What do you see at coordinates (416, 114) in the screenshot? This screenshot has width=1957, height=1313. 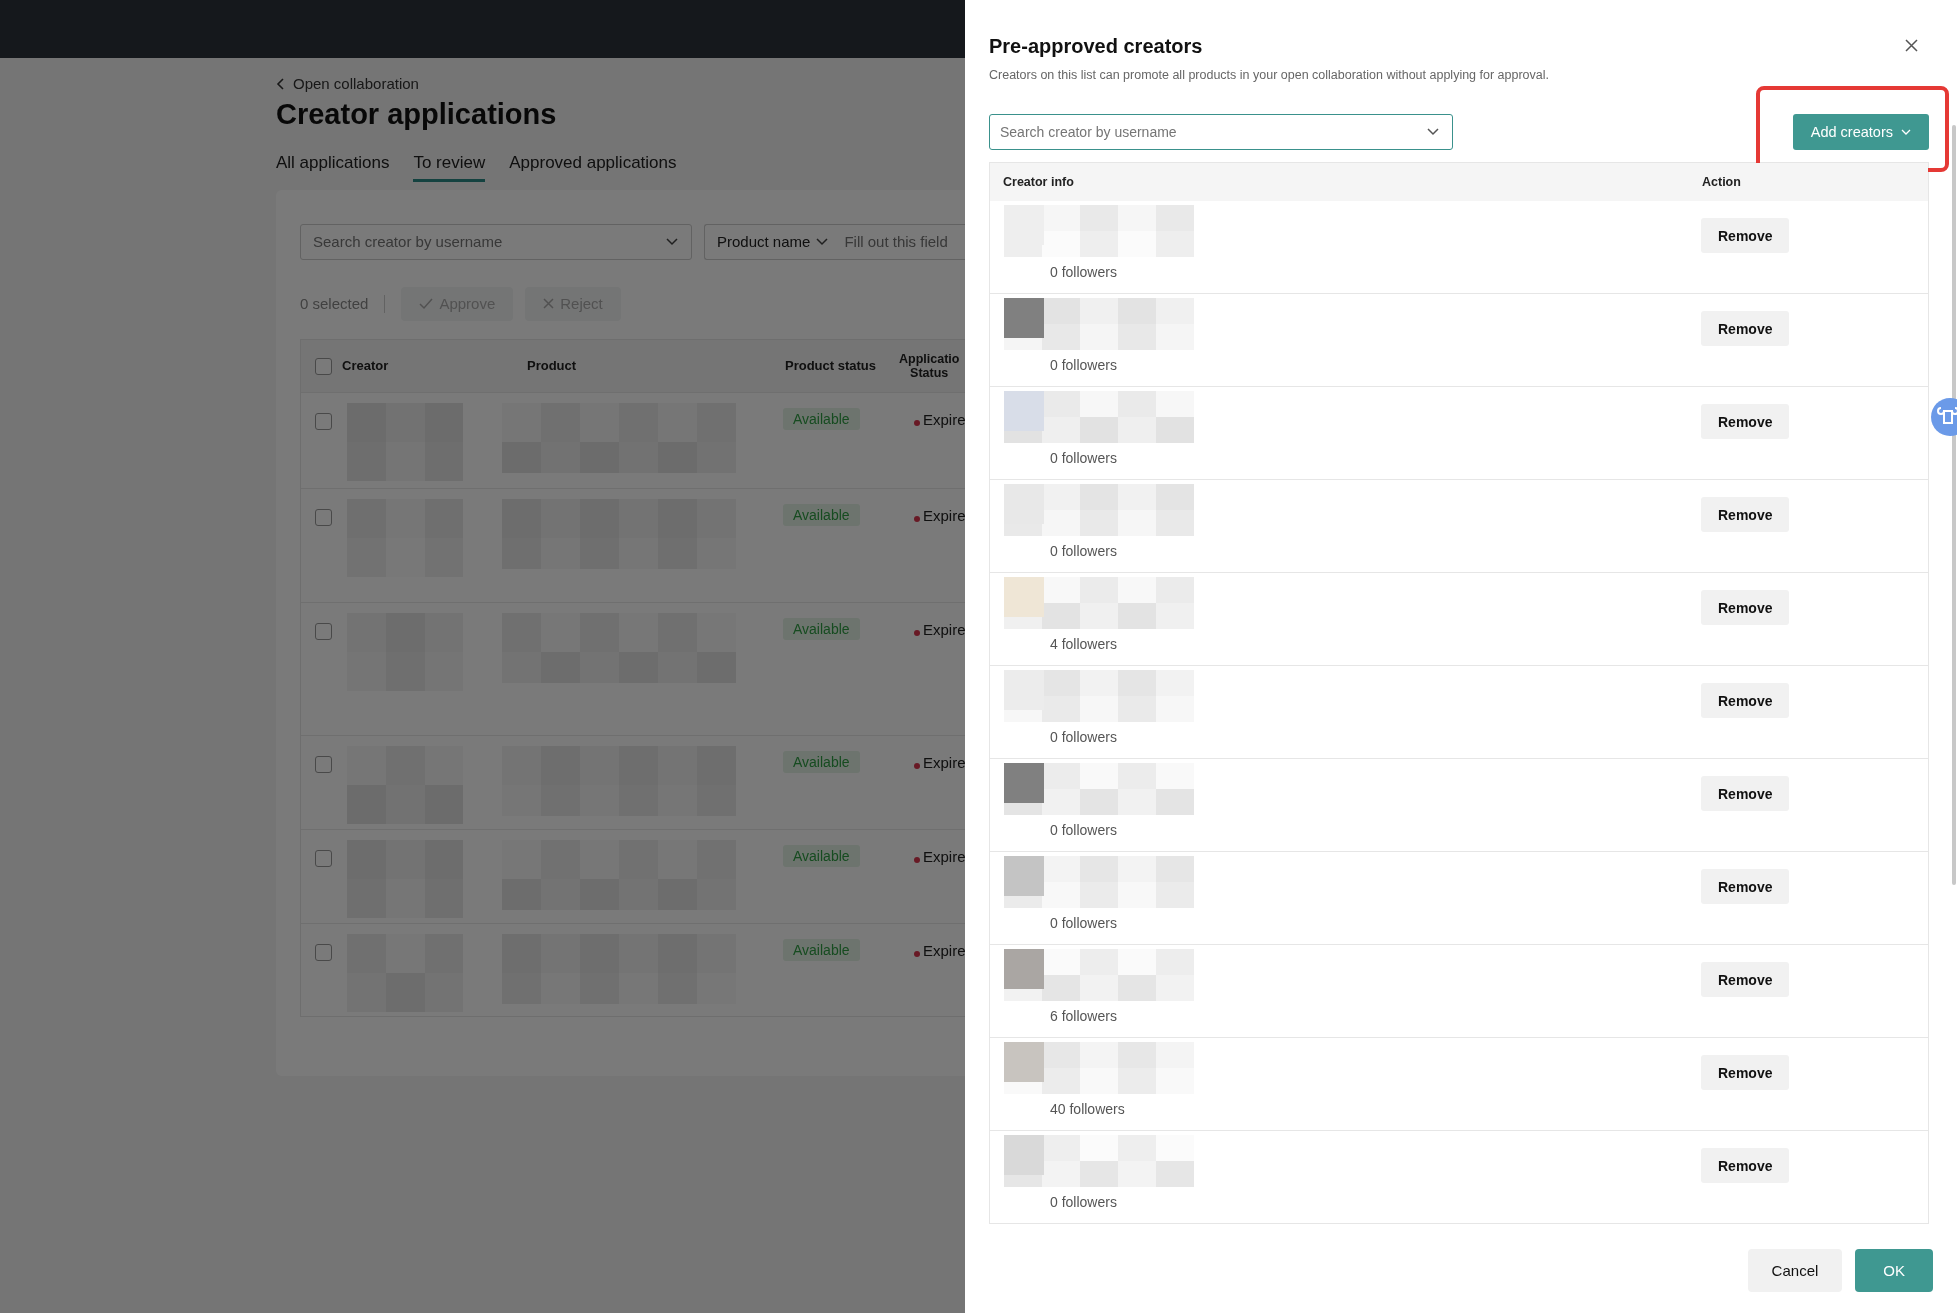 I see `page-title: Creator applications` at bounding box center [416, 114].